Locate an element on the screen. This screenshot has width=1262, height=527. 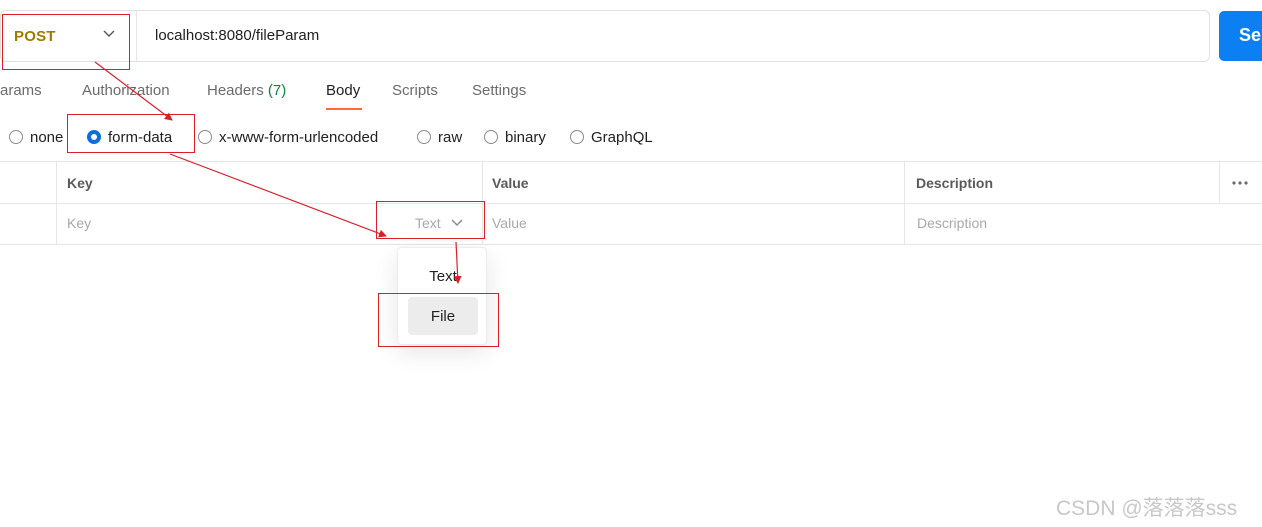
radio-label: GraphQL is located at coordinates (622, 137).